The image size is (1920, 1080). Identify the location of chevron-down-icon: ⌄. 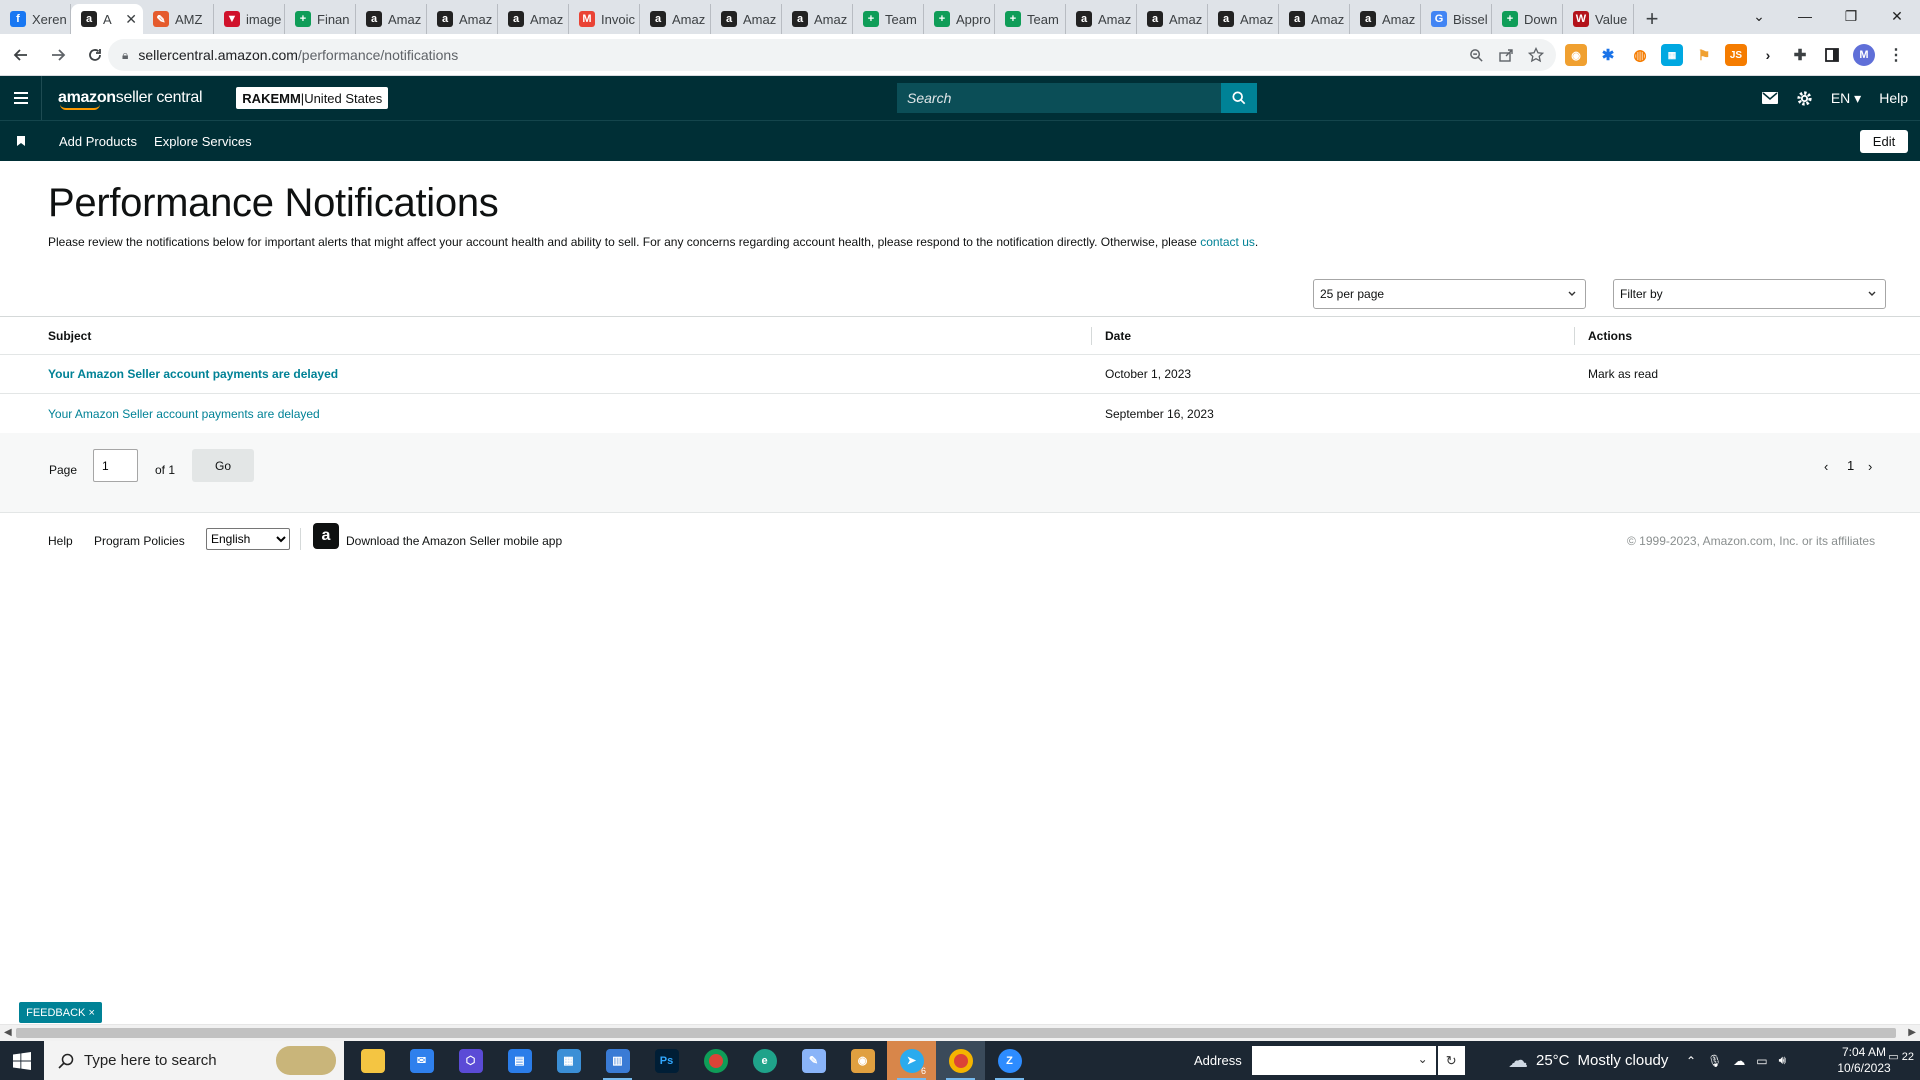
(1423, 1059).